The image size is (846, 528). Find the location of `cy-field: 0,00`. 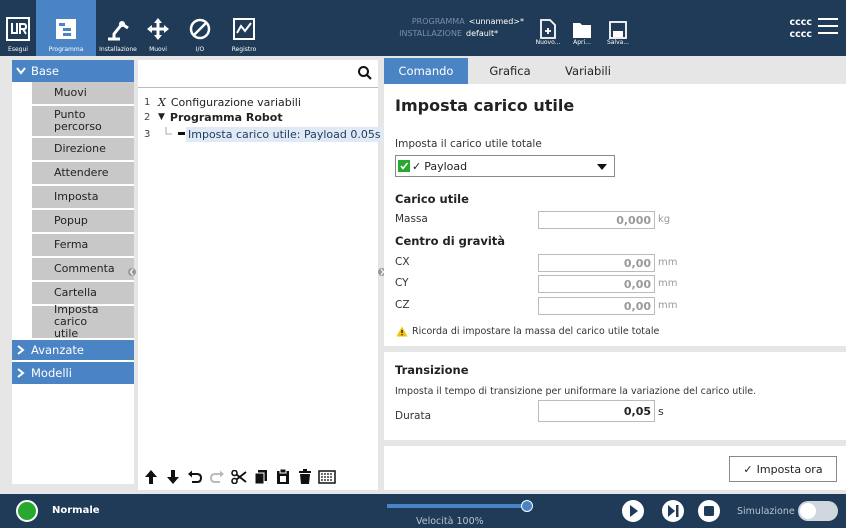

cy-field: 0,00 is located at coordinates (596, 284).